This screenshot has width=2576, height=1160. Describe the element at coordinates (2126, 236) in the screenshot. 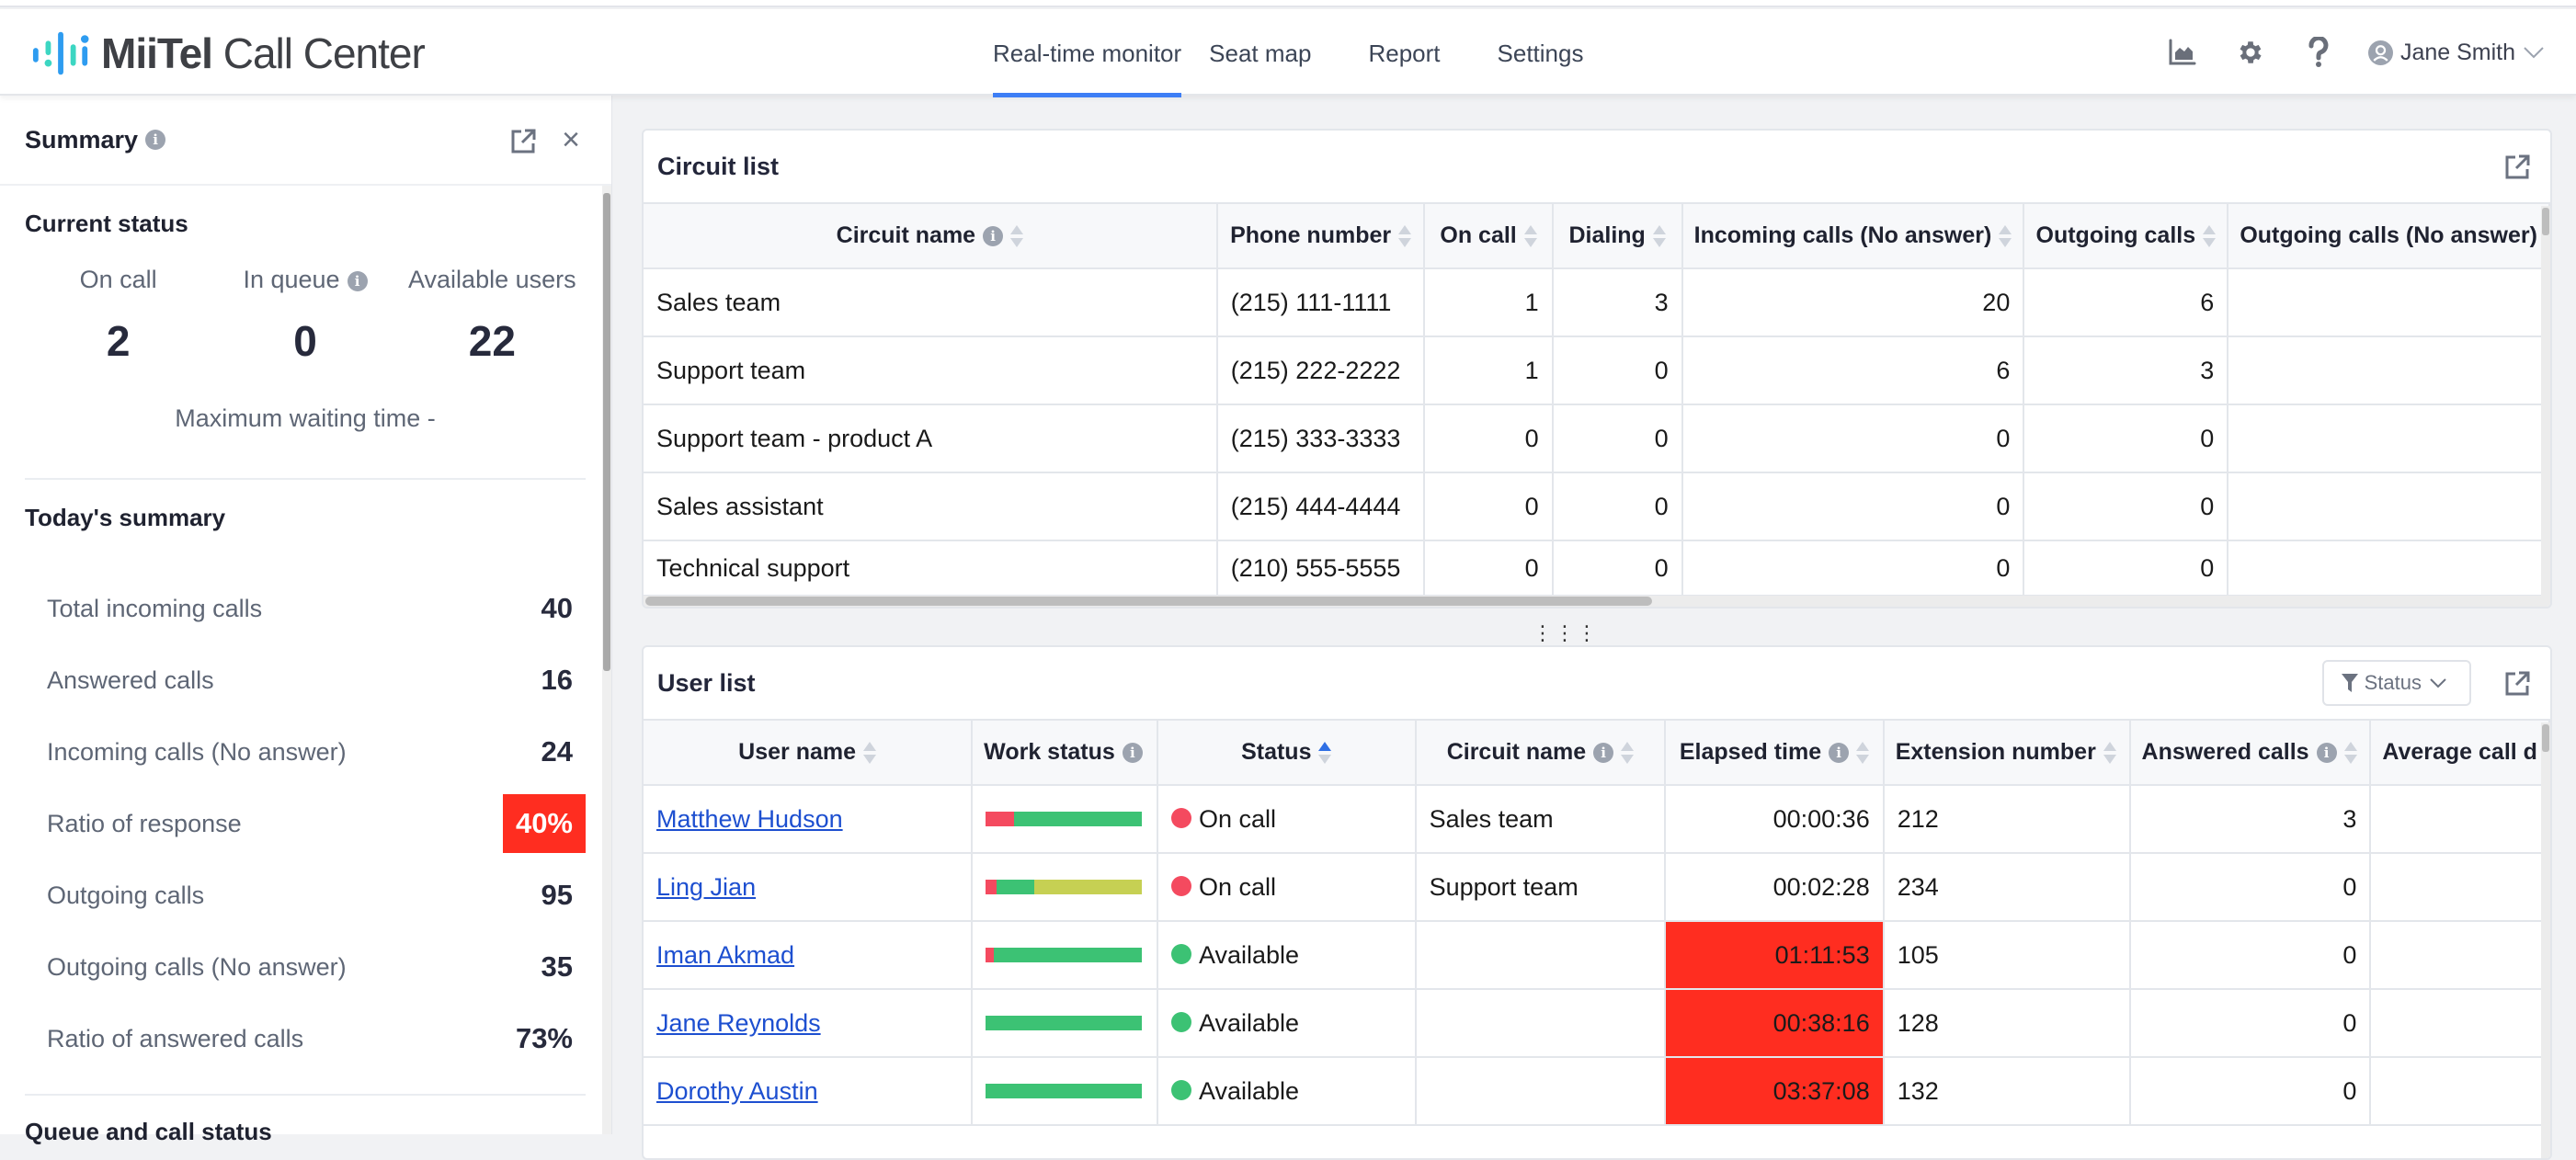

I see `column-header-outgoing-calls: Outgoing calls` at that location.